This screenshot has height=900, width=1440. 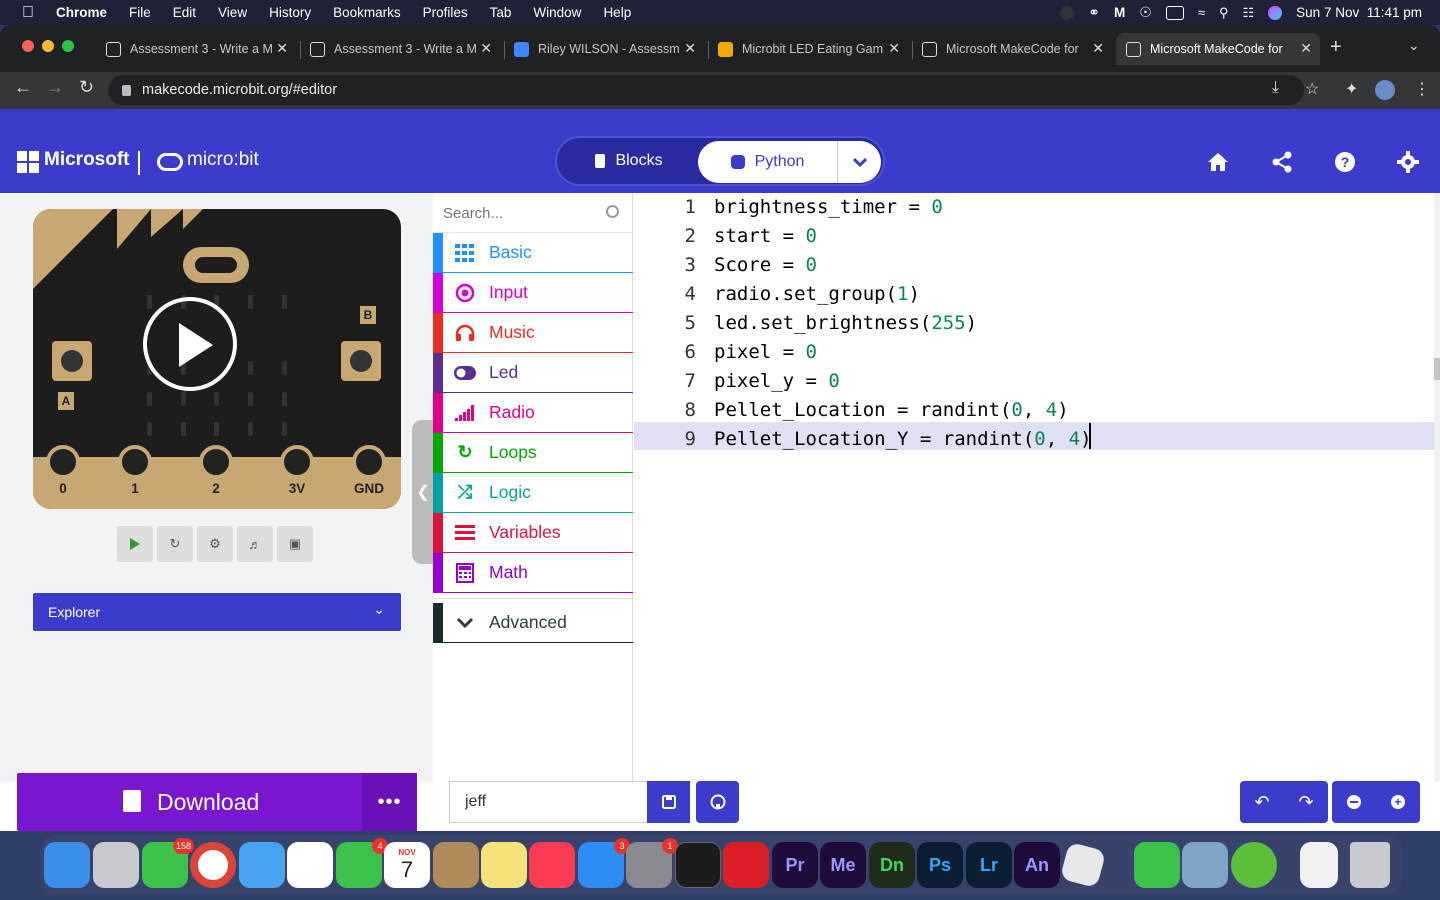 I want to click on menu-profiles: Profiles, so click(x=445, y=12).